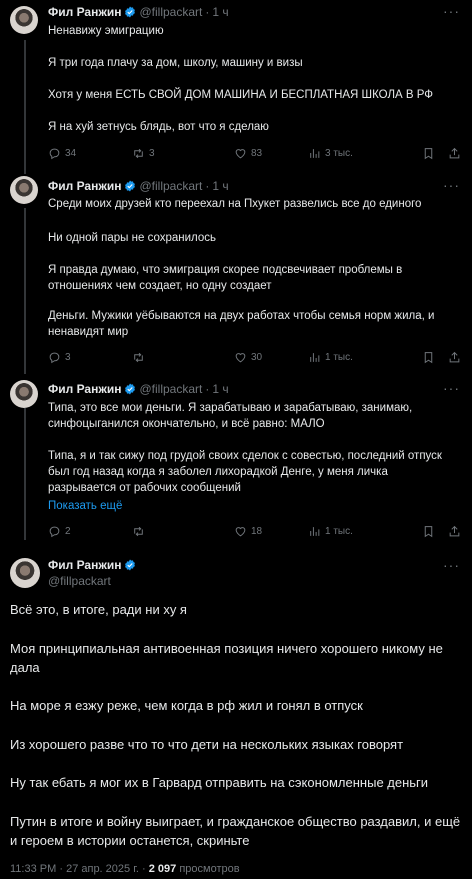 This screenshot has width=472, height=879. I want to click on reply-count: 3, so click(68, 357).